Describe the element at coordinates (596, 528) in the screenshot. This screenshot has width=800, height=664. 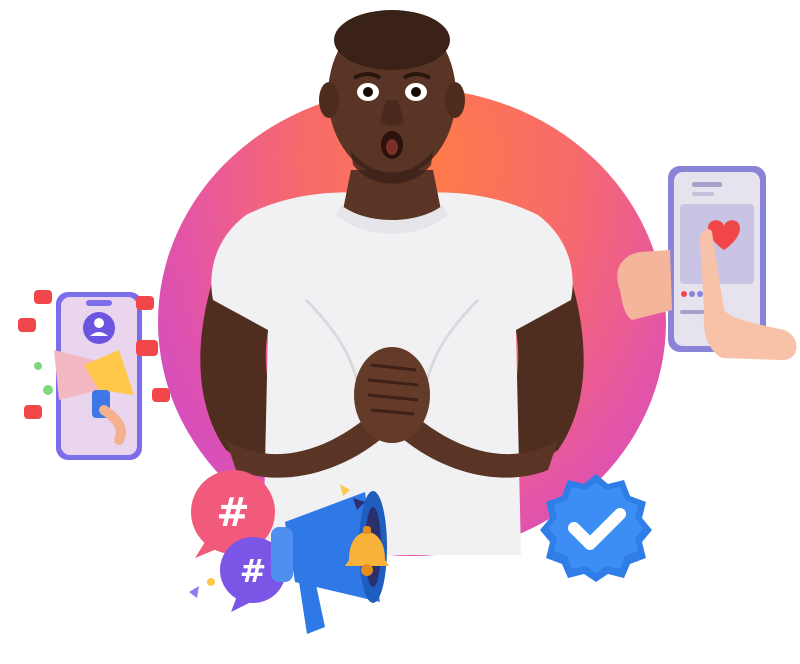
I see `verified-badge-icon` at that location.